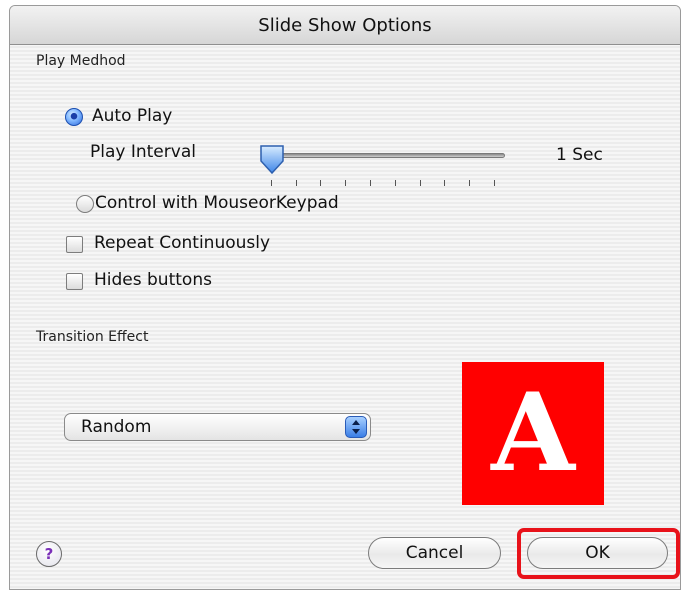 The width and height of the screenshot is (683, 595). Describe the element at coordinates (74, 244) in the screenshot. I see `repeat-continuously-checkbox` at that location.